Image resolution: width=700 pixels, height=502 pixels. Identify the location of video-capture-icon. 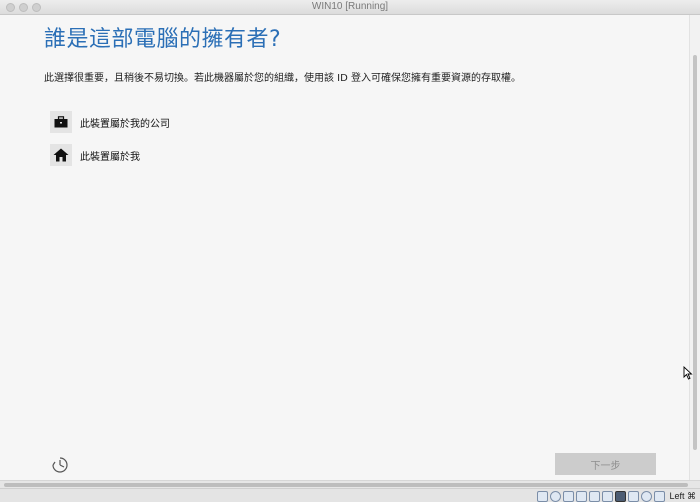
(634, 496).